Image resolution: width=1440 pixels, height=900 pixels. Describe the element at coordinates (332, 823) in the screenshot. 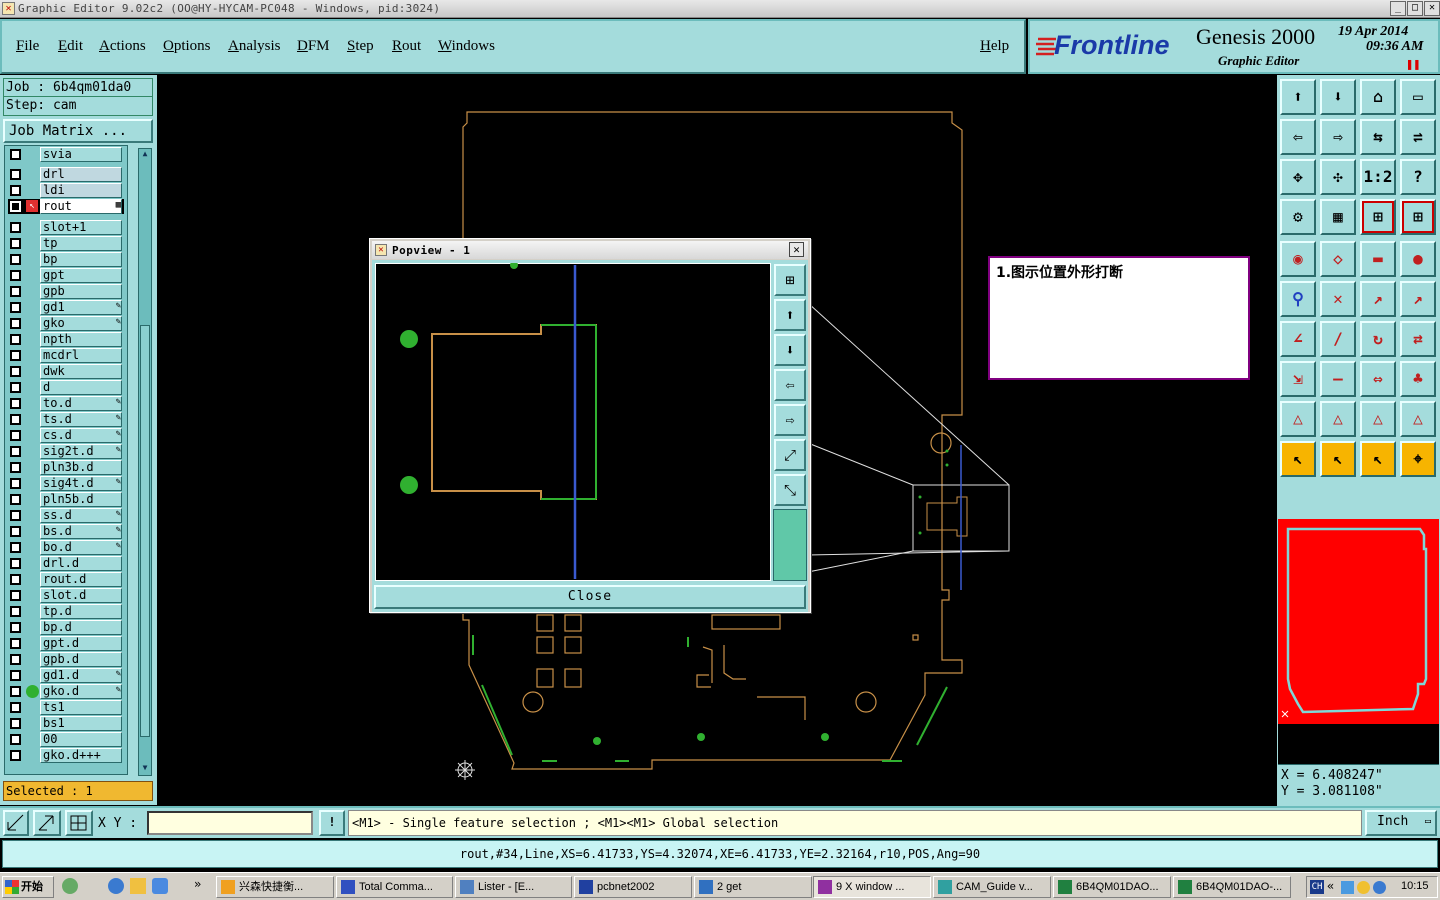

I see `alert-icon: !` at that location.